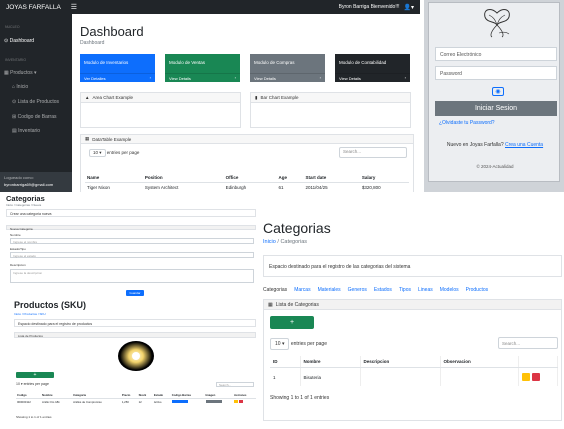 The height and width of the screenshot is (429, 564). Describe the element at coordinates (187, 62) in the screenshot. I see `module-title: Modulo de Ventas` at that location.